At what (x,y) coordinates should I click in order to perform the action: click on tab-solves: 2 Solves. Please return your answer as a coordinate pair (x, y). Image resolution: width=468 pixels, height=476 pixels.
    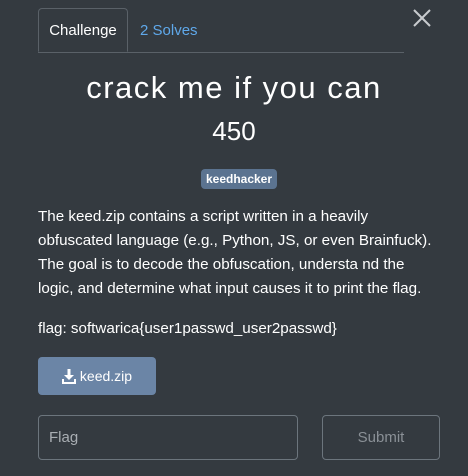
    Looking at the image, I should click on (169, 30).